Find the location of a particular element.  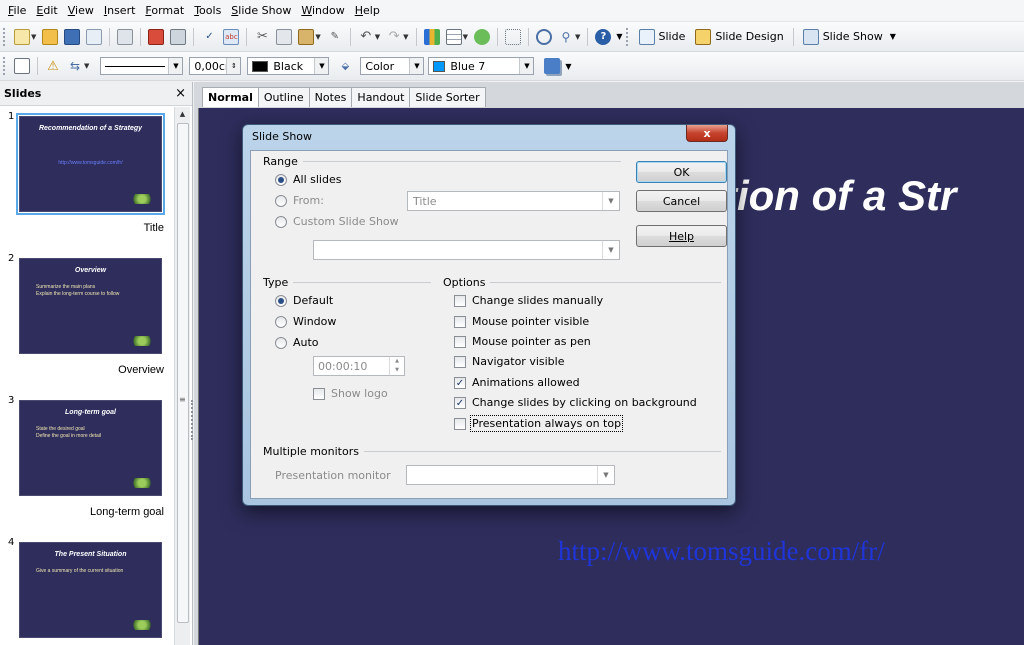

cancel-button: Cancel is located at coordinates (681, 201).